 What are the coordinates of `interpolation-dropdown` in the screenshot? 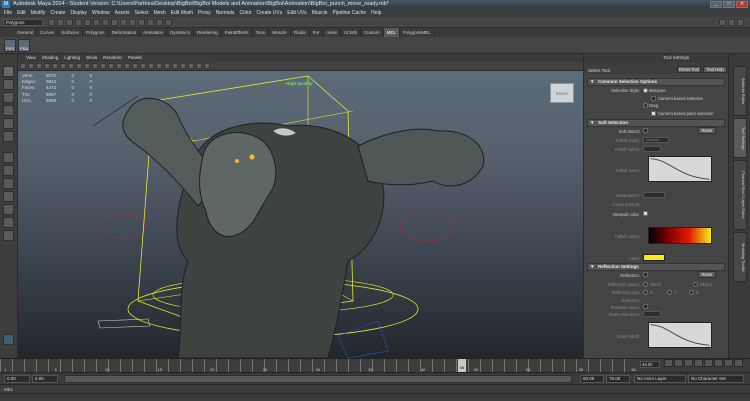 It's located at (654, 195).